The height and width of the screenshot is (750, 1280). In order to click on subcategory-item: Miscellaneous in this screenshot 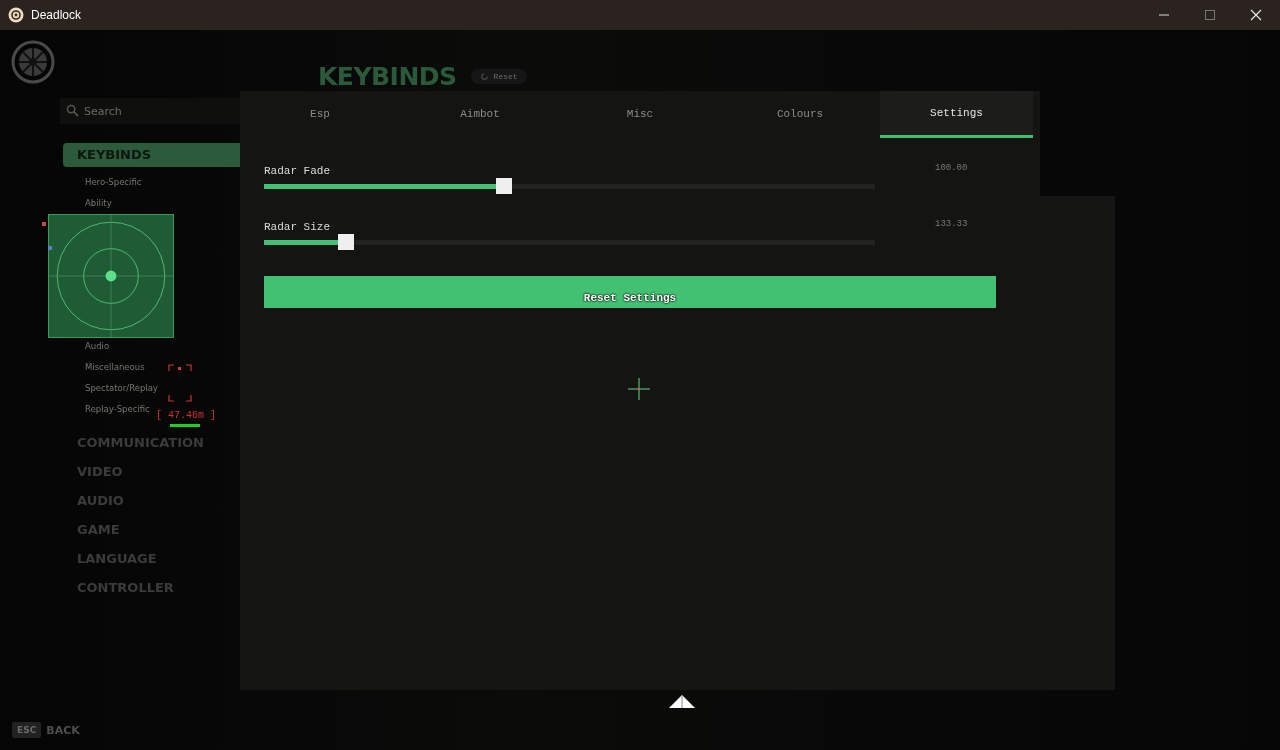, I will do `click(115, 367)`.